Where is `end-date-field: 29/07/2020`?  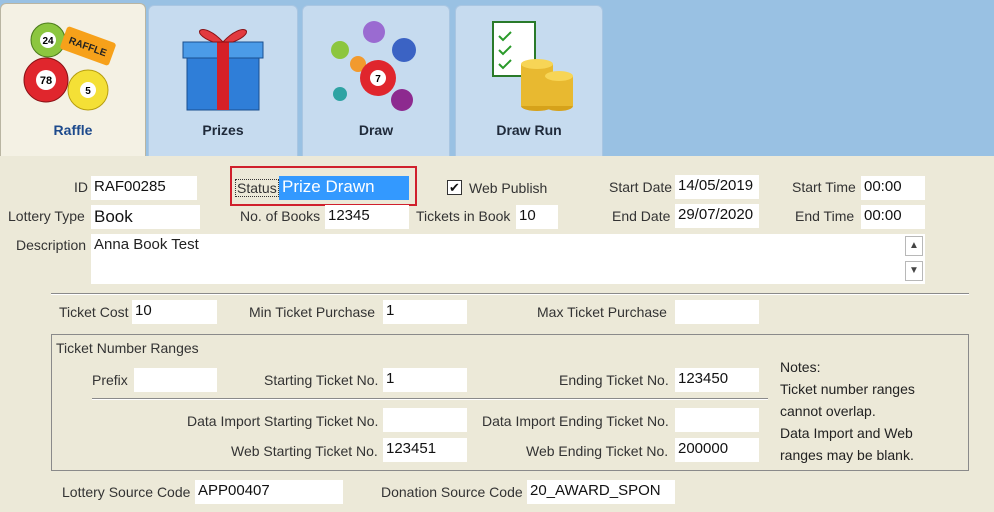
end-date-field: 29/07/2020 is located at coordinates (717, 216).